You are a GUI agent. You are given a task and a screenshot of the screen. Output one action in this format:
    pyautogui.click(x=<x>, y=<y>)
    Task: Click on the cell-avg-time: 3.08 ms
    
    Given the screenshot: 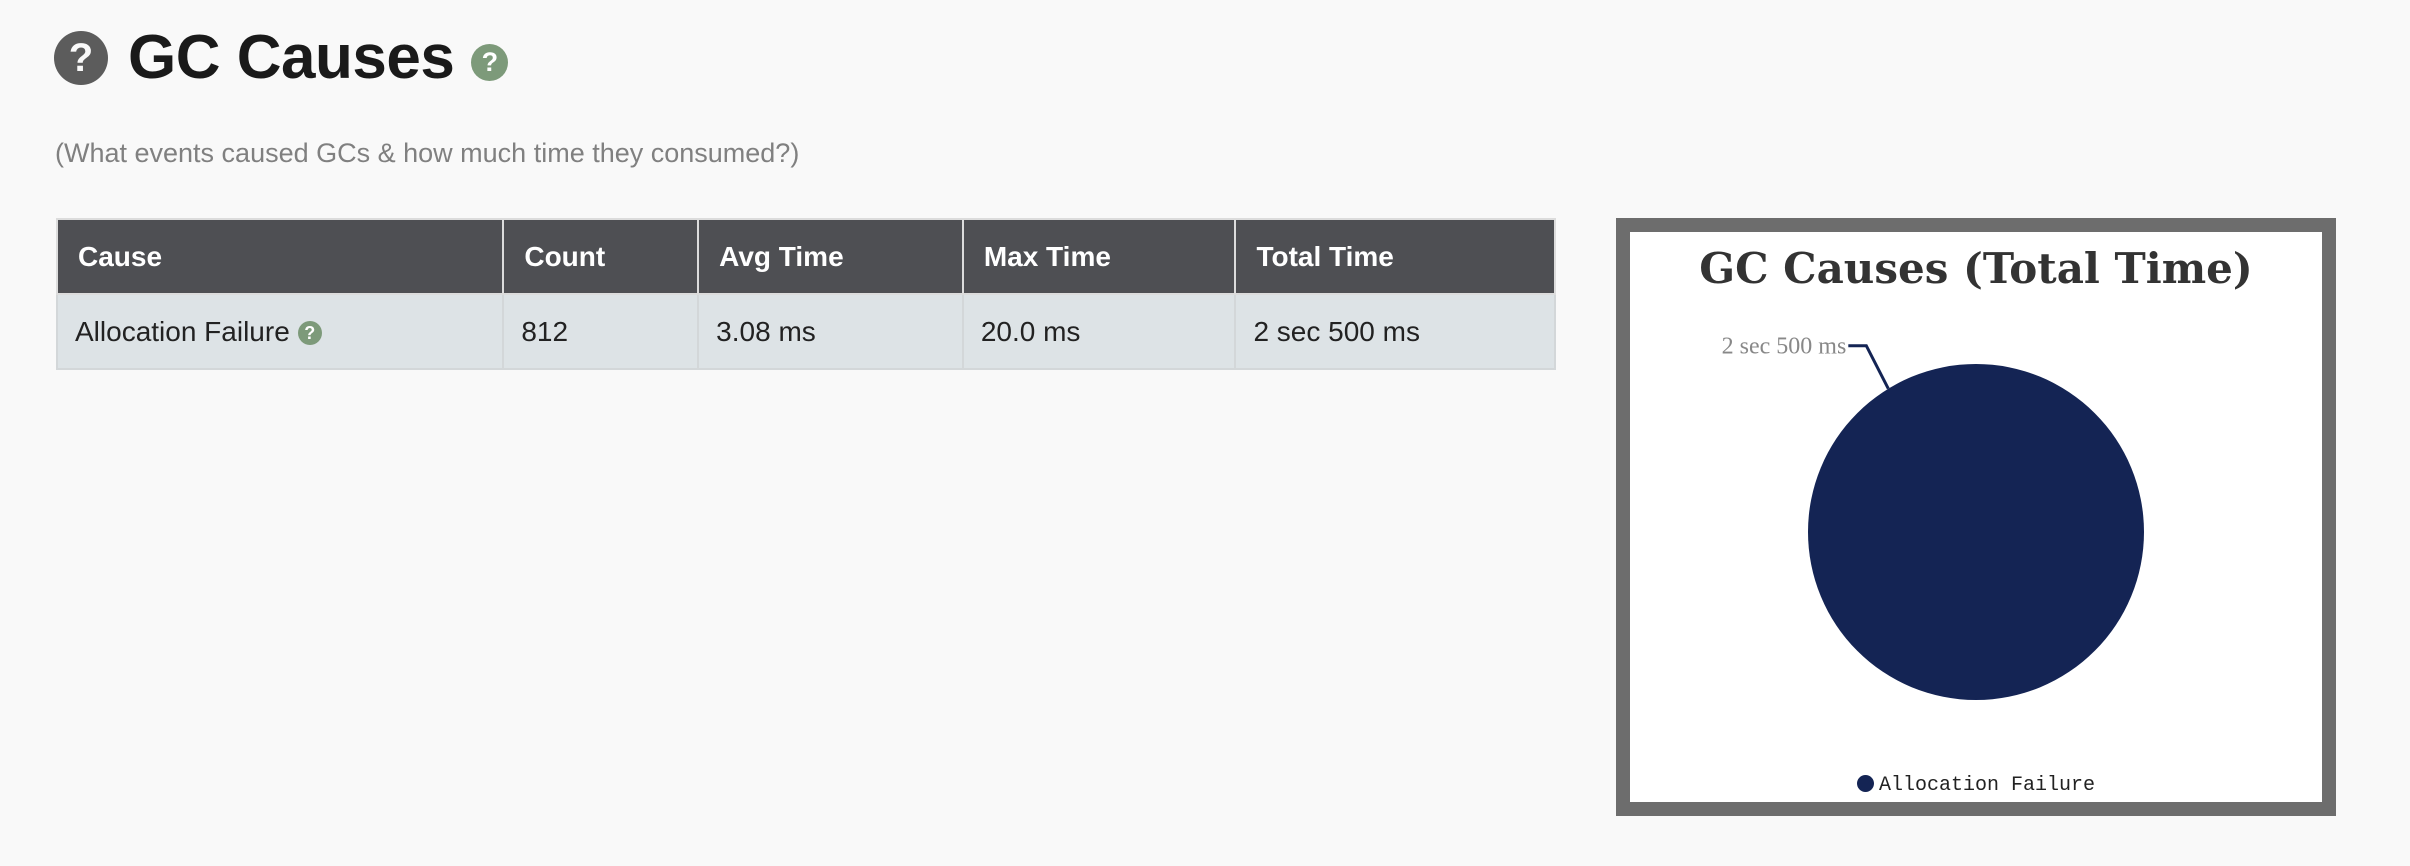 What is the action you would take?
    pyautogui.click(x=830, y=331)
    